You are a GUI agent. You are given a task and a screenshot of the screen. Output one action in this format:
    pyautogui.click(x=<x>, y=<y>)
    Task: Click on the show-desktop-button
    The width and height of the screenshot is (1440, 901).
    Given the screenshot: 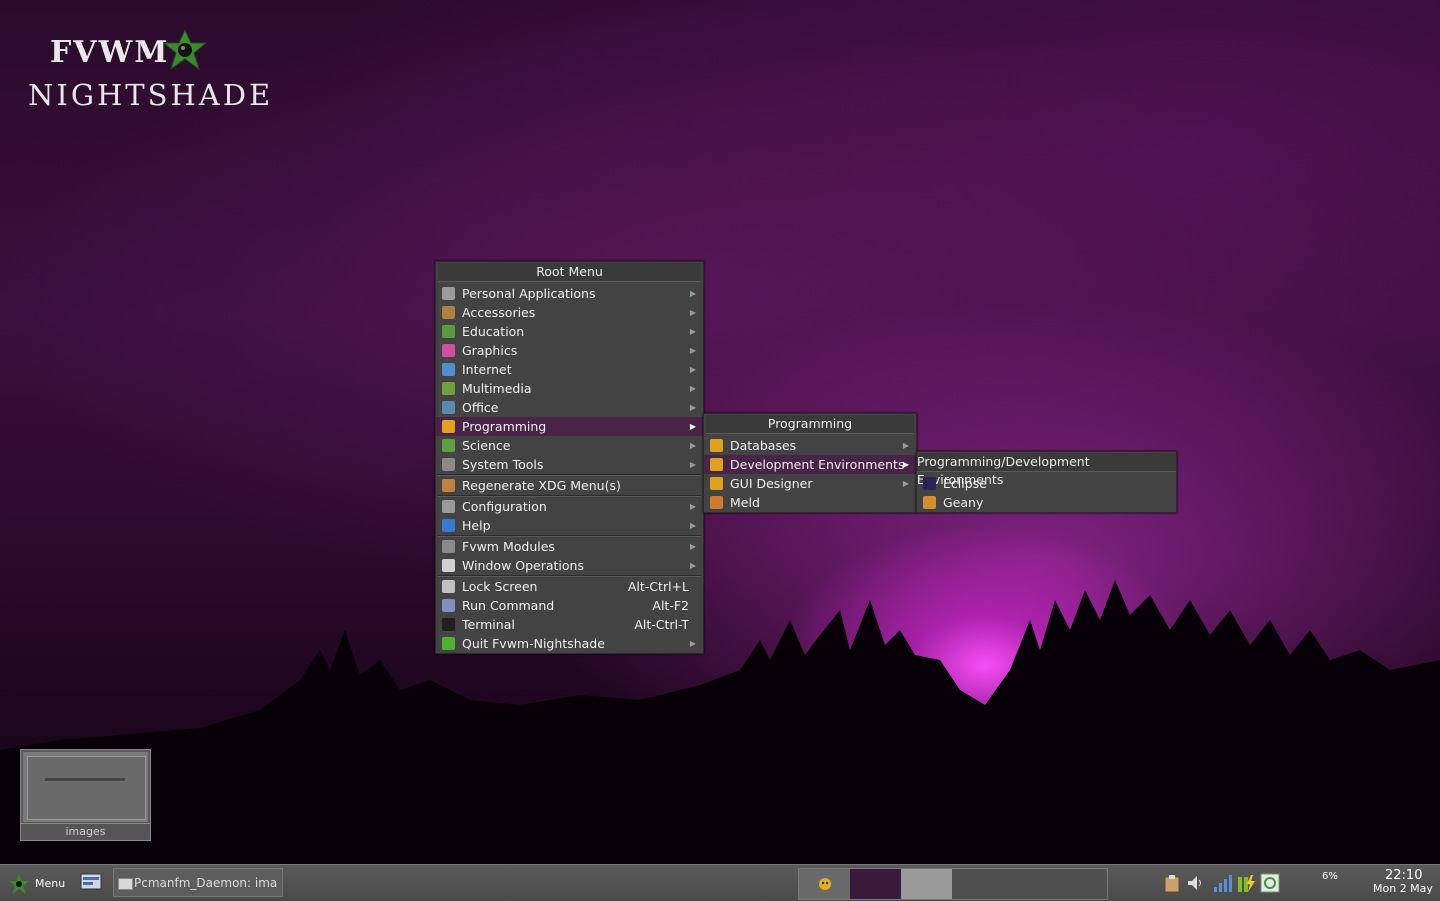 What is the action you would take?
    pyautogui.click(x=91, y=882)
    